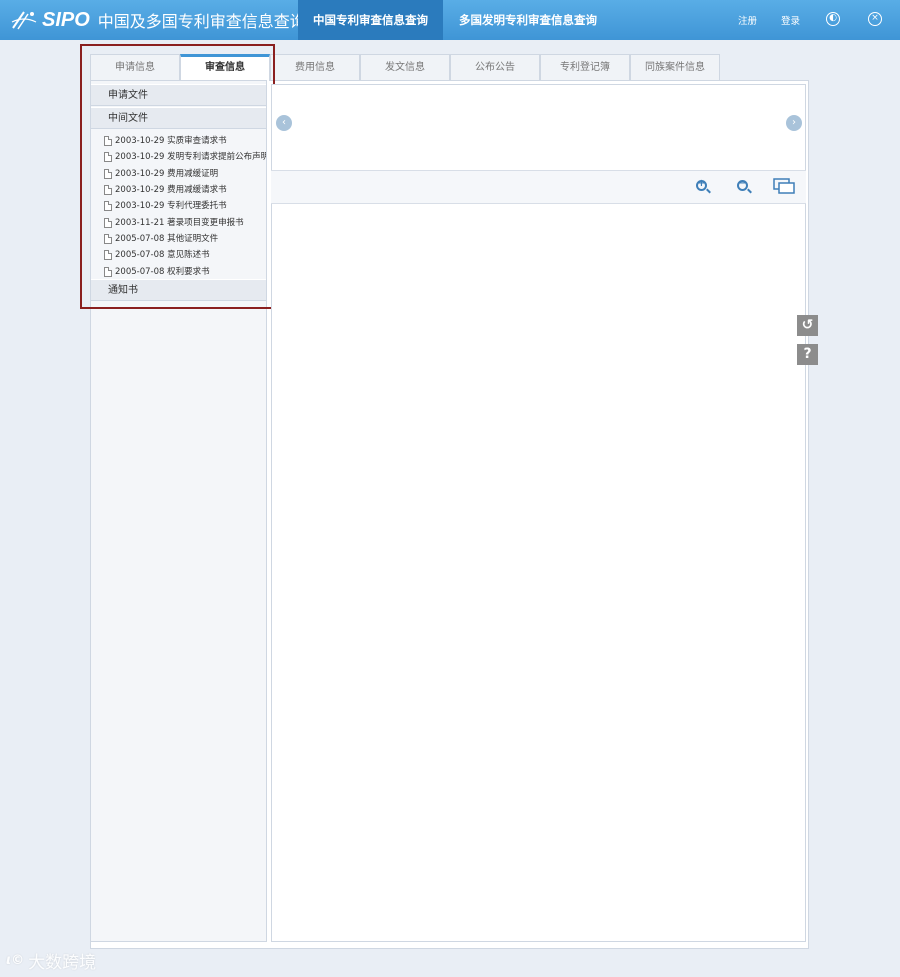 This screenshot has height=977, width=900. Describe the element at coordinates (744, 186) in the screenshot. I see `zoom-out-icon: −` at that location.